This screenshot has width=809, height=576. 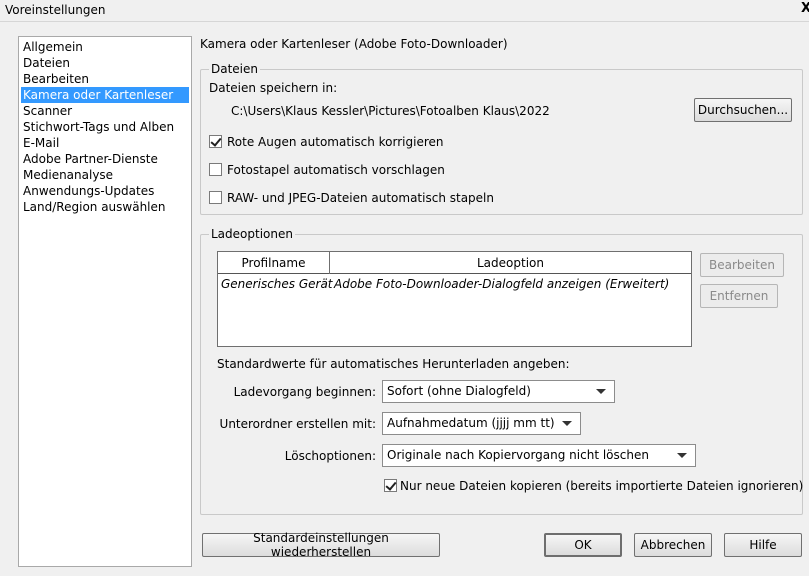 I want to click on subfolder-value: Aufnahmedatum (jjjj mm tt), so click(x=471, y=423).